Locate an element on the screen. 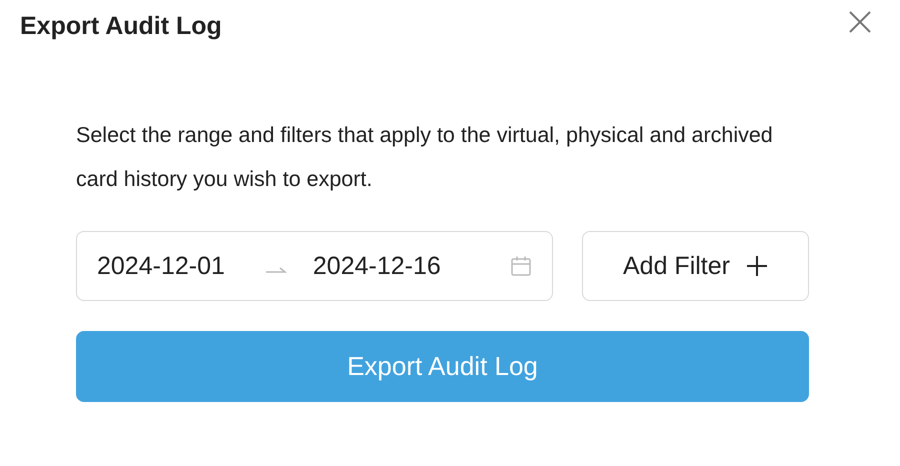 This screenshot has width=900, height=466. date-range-field: 2024-12-01 2024-12-16 is located at coordinates (314, 266).